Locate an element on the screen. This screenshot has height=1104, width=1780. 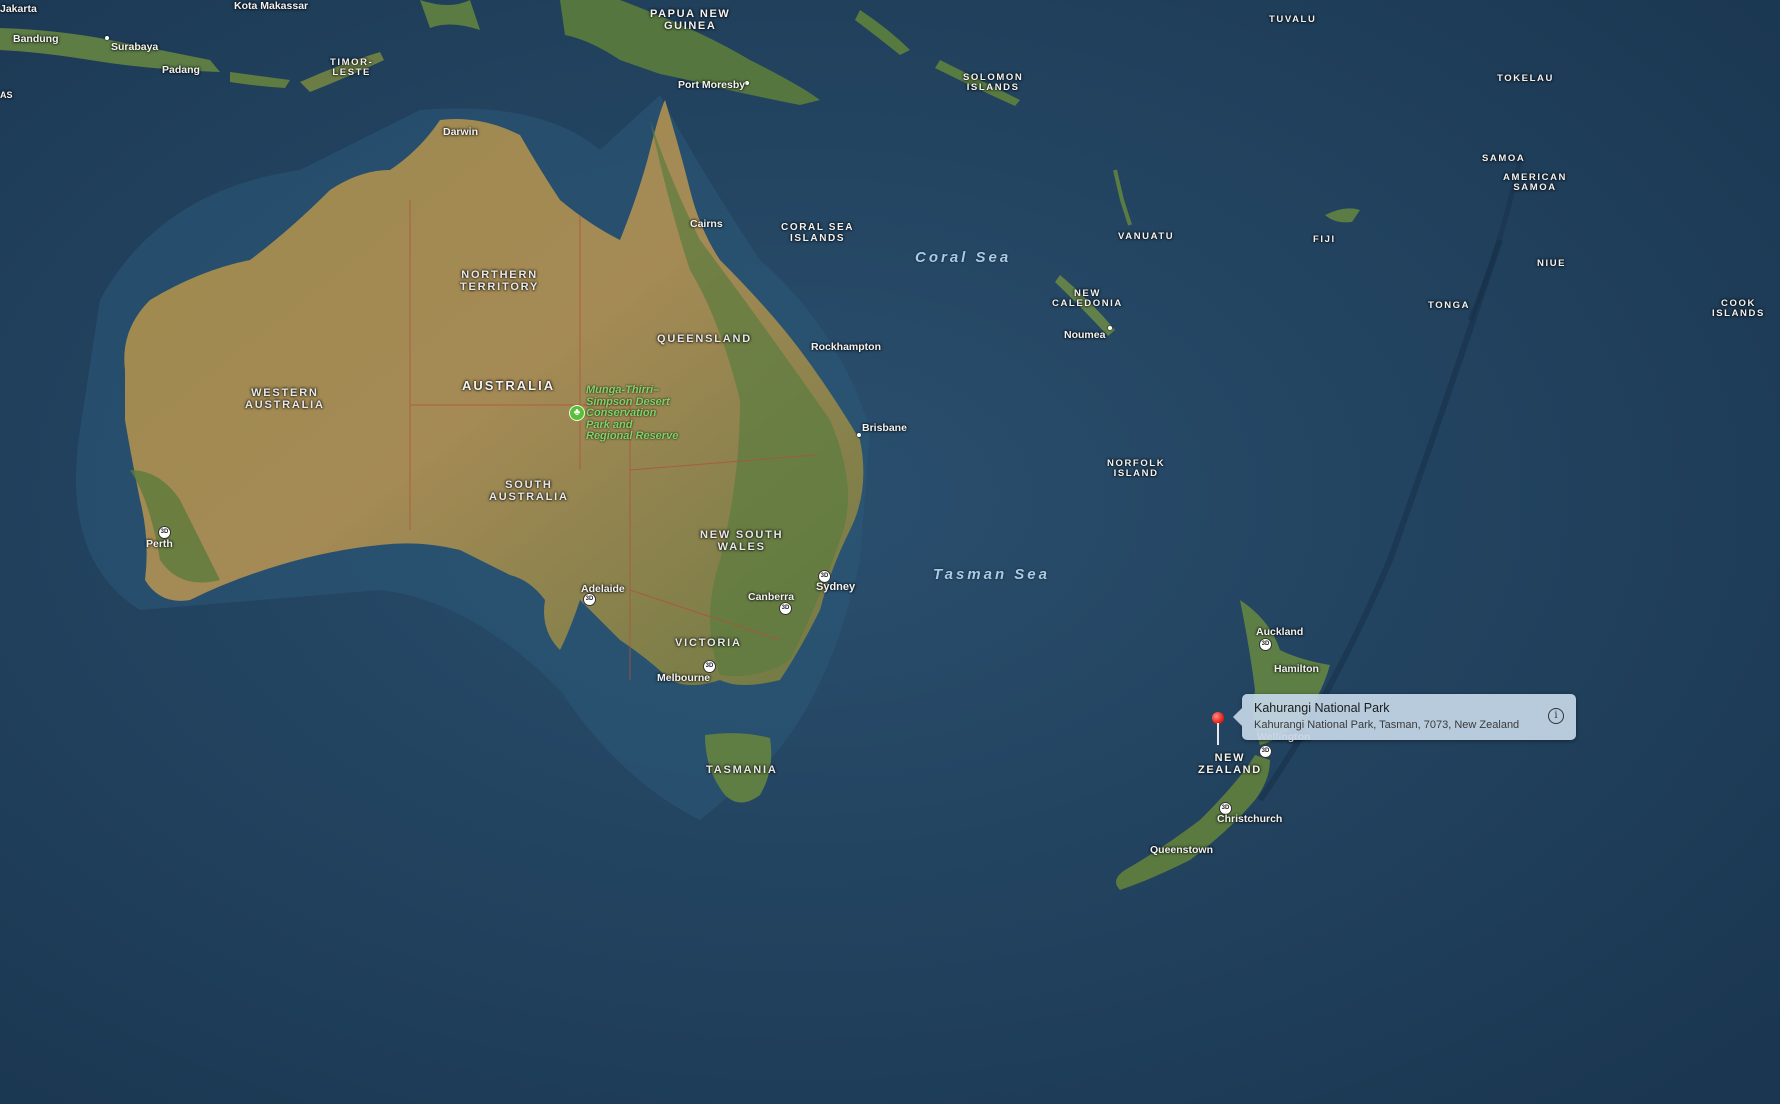
region-label-northern-territory: NORTHERN TERRITORY is located at coordinates (500, 281).